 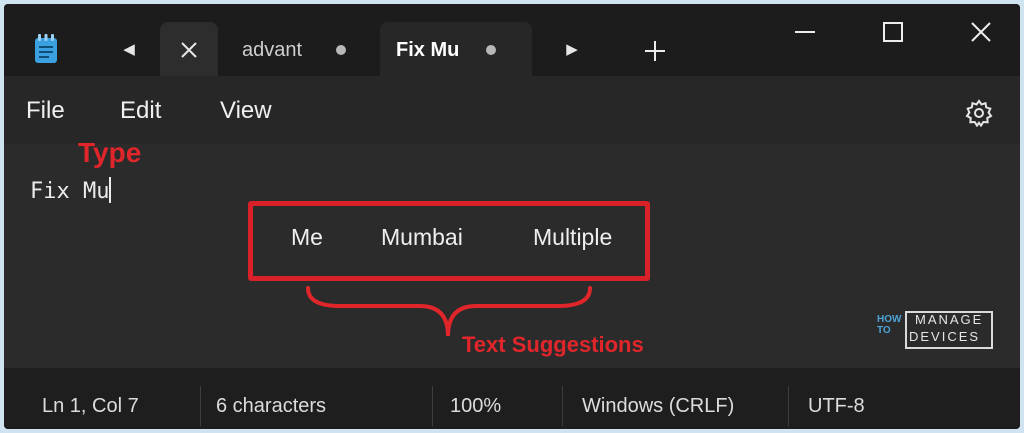 What do you see at coordinates (45, 111) in the screenshot?
I see `menu-file: File` at bounding box center [45, 111].